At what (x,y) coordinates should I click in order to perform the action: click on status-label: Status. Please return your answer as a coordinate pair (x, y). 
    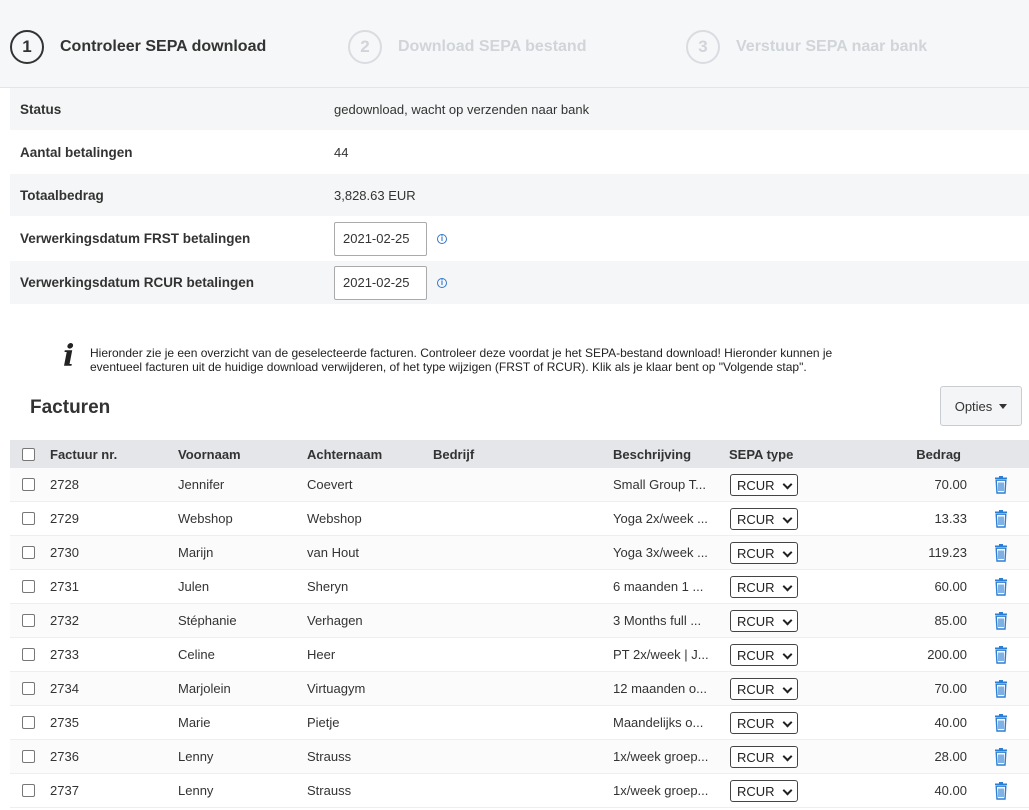
    Looking at the image, I should click on (41, 109).